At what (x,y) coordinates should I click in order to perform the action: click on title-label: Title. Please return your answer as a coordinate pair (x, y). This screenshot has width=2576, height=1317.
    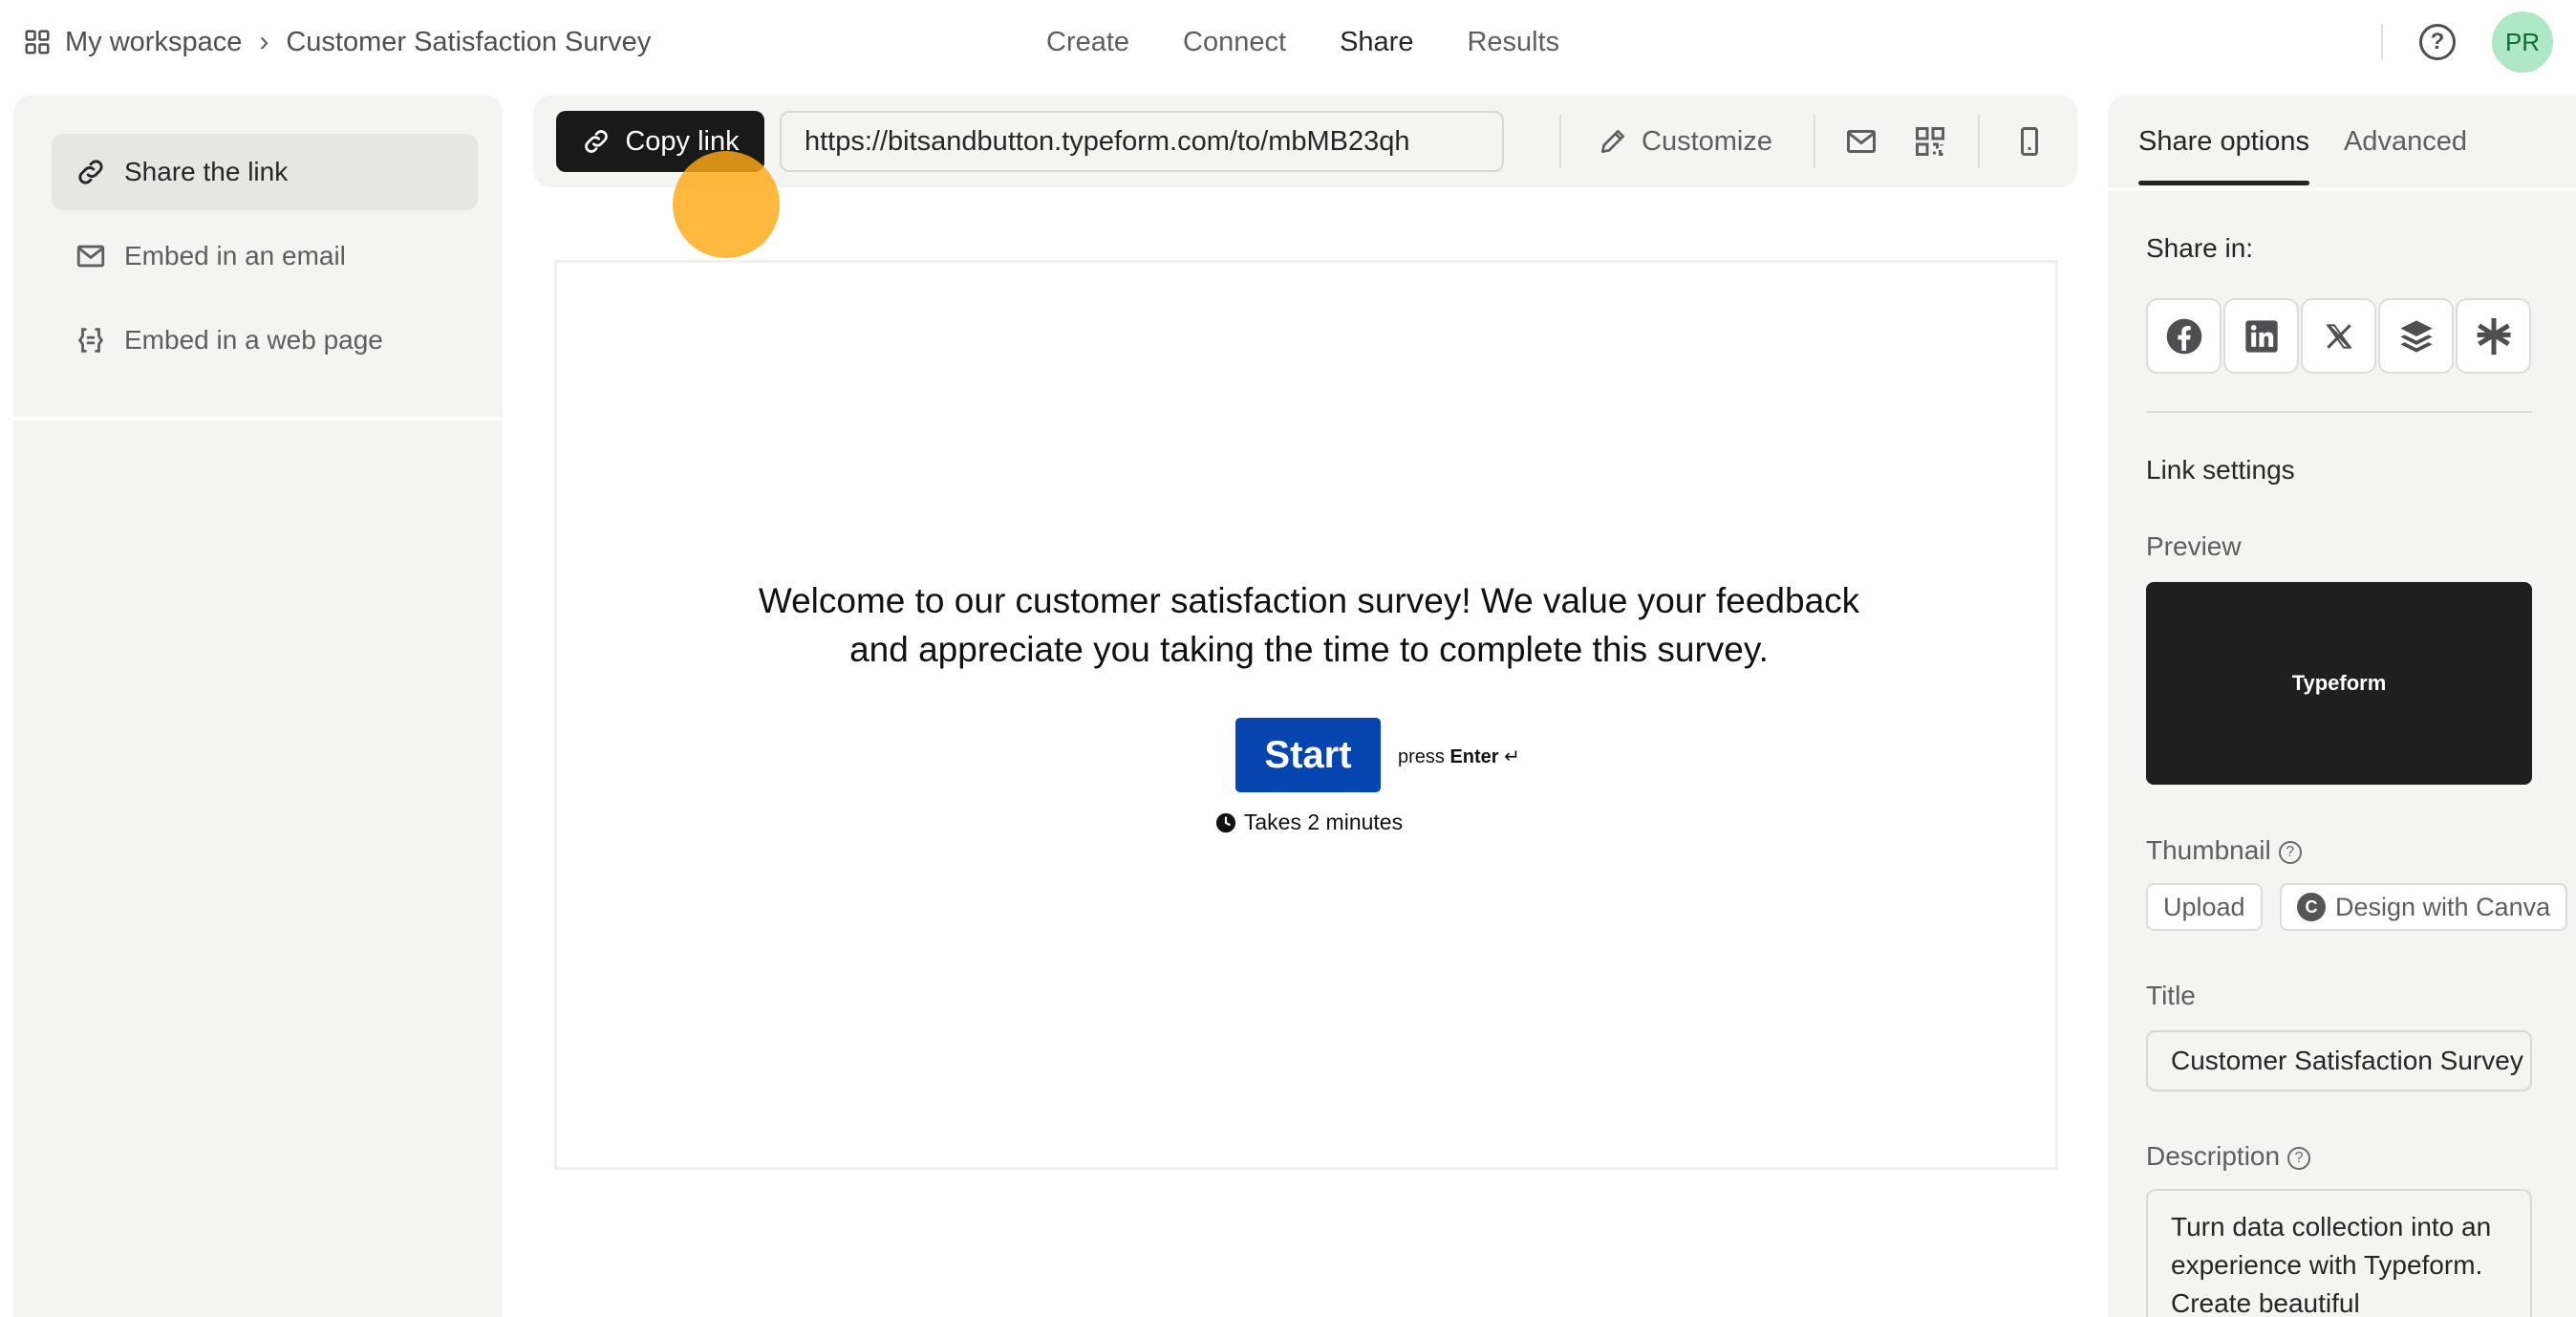
    Looking at the image, I should click on (2171, 995).